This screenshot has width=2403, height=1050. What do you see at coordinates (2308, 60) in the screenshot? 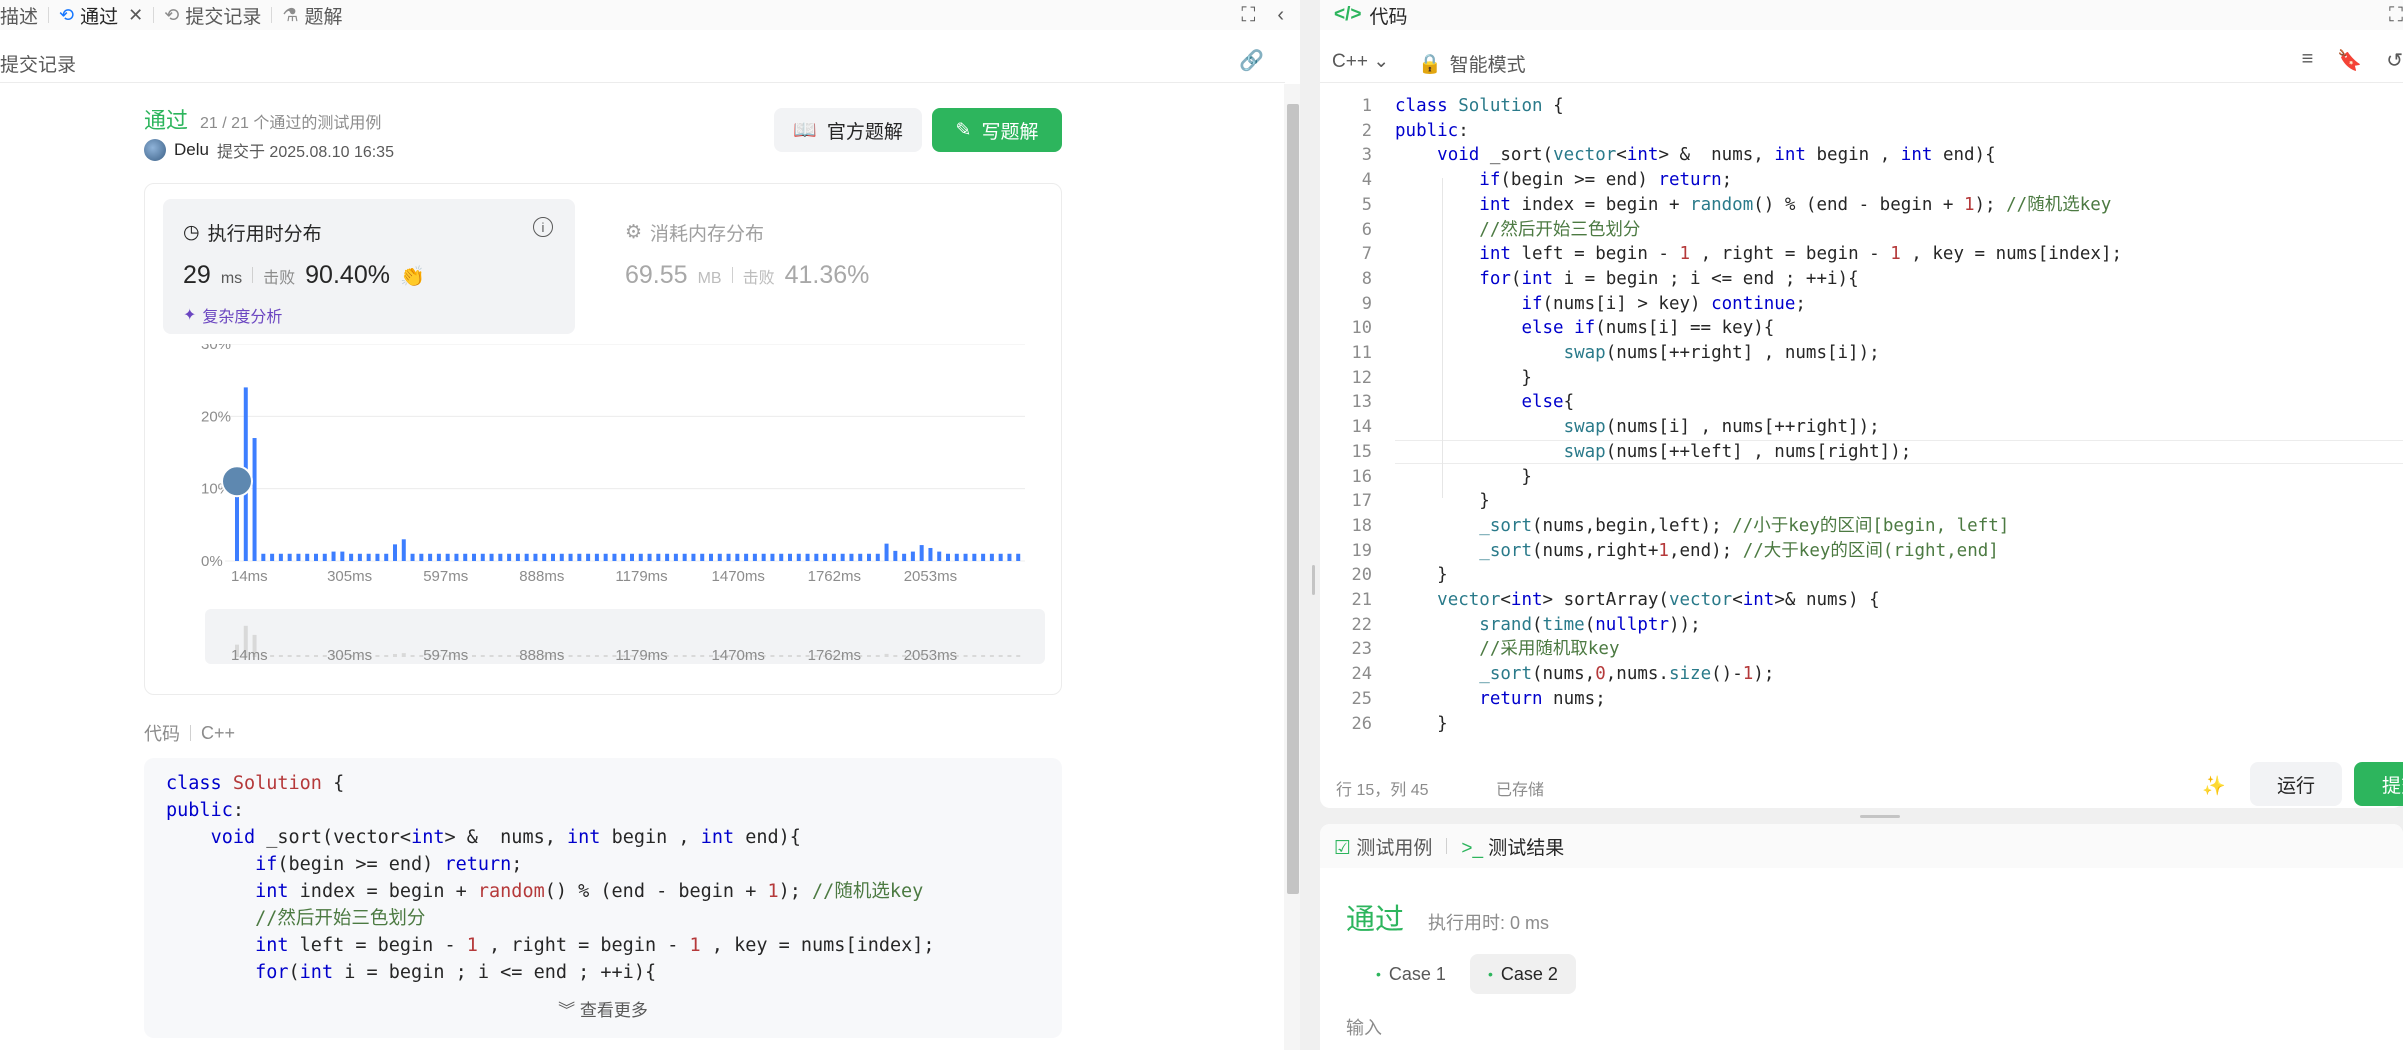
I see `format-icon: ≡` at bounding box center [2308, 60].